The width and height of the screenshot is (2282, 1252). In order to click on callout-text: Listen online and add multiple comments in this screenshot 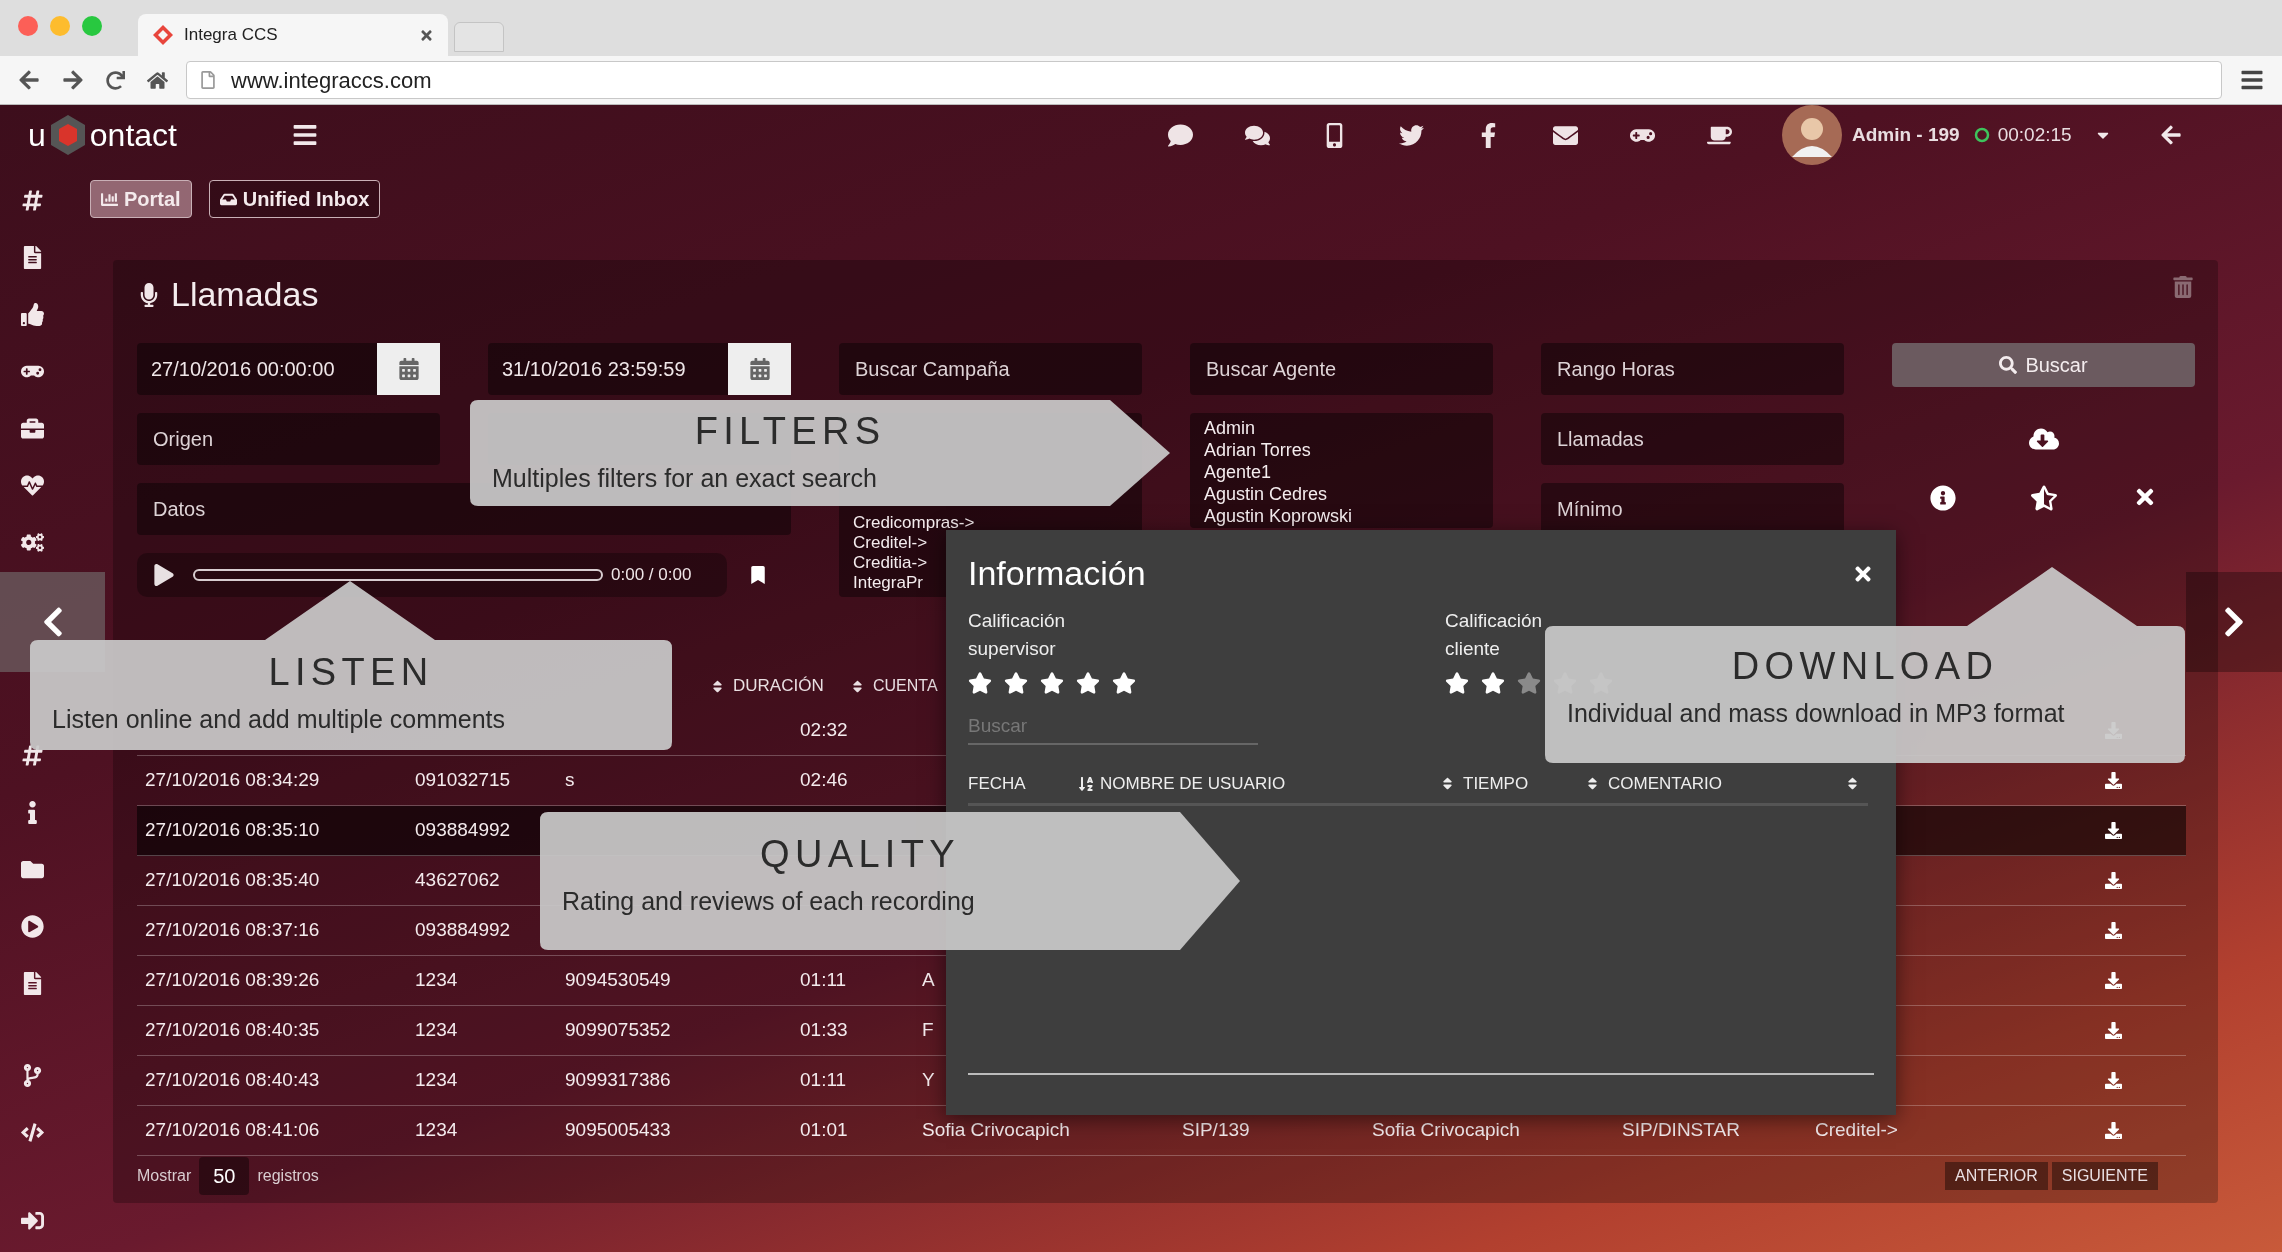, I will do `click(279, 719)`.